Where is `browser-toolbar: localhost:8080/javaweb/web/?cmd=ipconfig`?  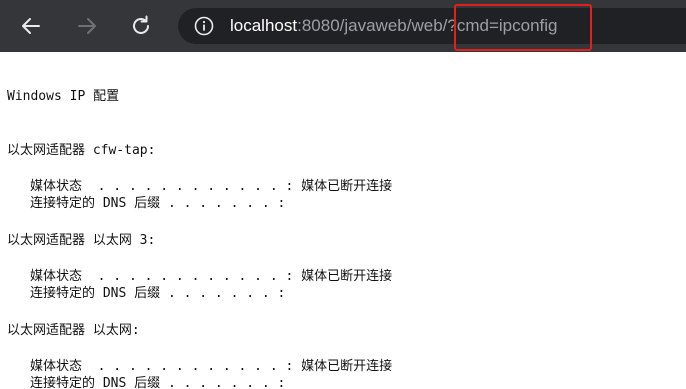
browser-toolbar: localhost:8080/javaweb/web/?cmd=ipconfig is located at coordinates (343, 26).